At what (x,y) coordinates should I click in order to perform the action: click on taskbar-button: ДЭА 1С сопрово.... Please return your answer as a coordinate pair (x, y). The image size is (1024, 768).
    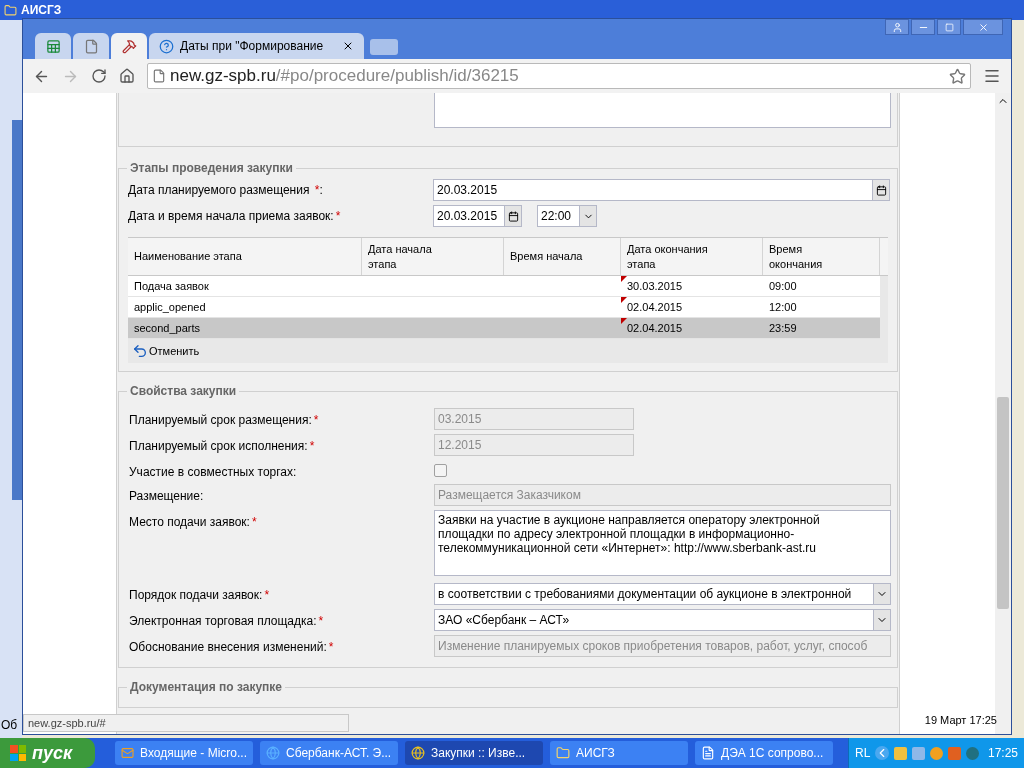
    Looking at the image, I should click on (764, 753).